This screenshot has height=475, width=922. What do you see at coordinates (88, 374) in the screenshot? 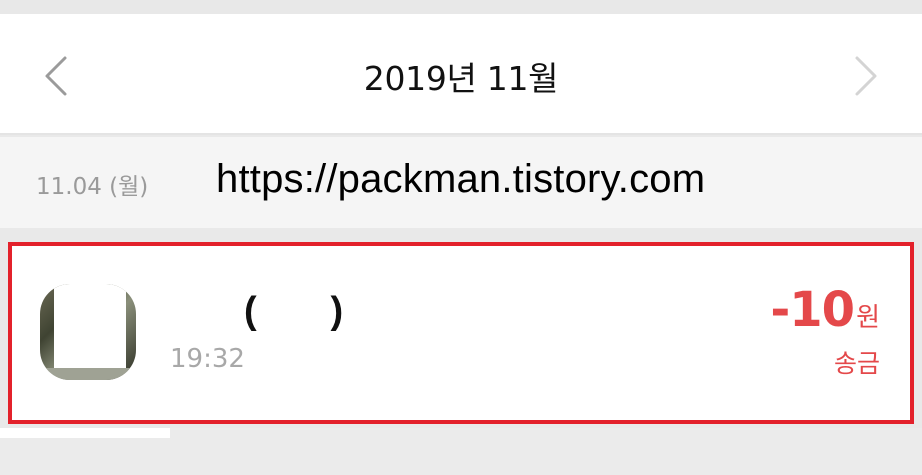
I see `avatar-ground` at bounding box center [88, 374].